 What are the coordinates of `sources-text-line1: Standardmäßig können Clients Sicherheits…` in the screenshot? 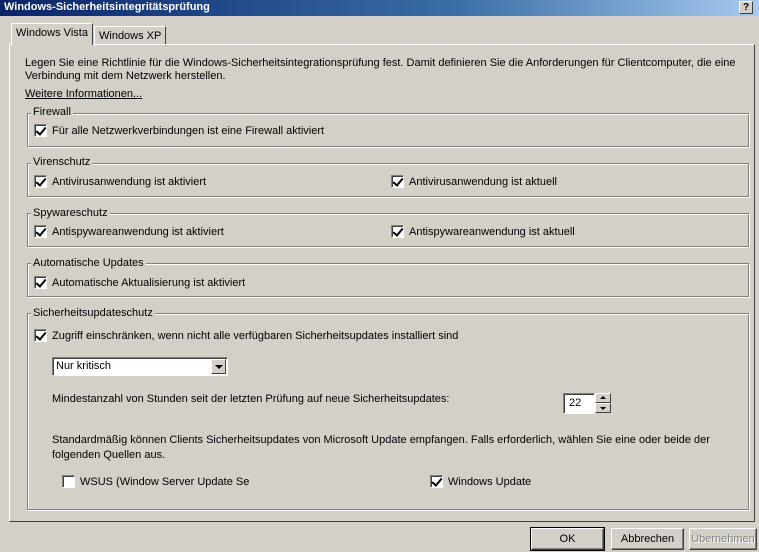 It's located at (381, 440).